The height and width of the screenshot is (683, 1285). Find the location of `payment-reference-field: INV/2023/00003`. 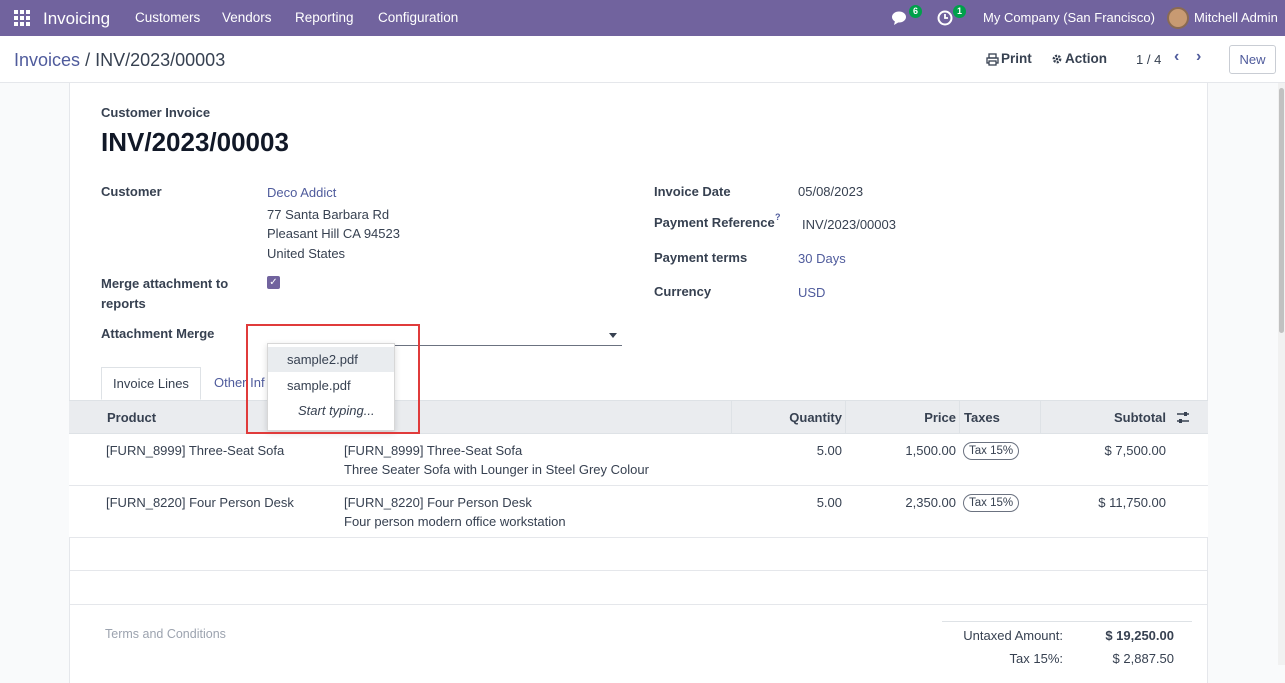

payment-reference-field: INV/2023/00003 is located at coordinates (849, 224).